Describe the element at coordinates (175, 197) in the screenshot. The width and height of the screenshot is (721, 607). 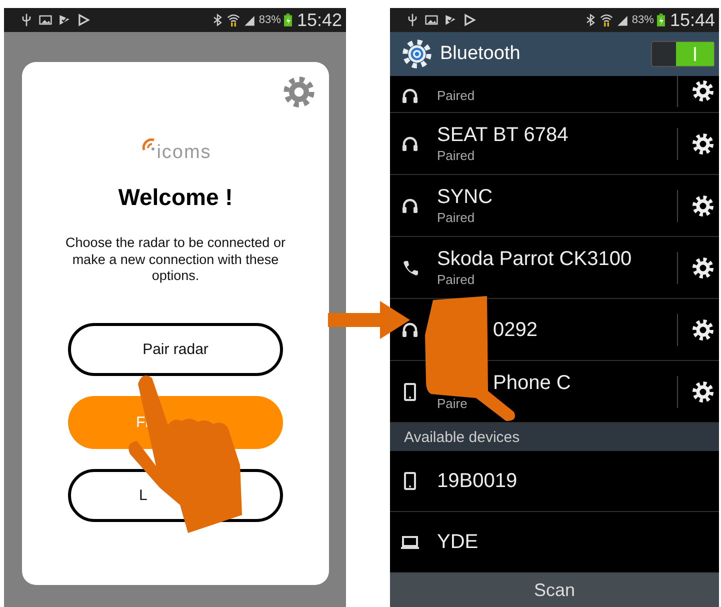
I see `welcome-title: Welcome !` at that location.